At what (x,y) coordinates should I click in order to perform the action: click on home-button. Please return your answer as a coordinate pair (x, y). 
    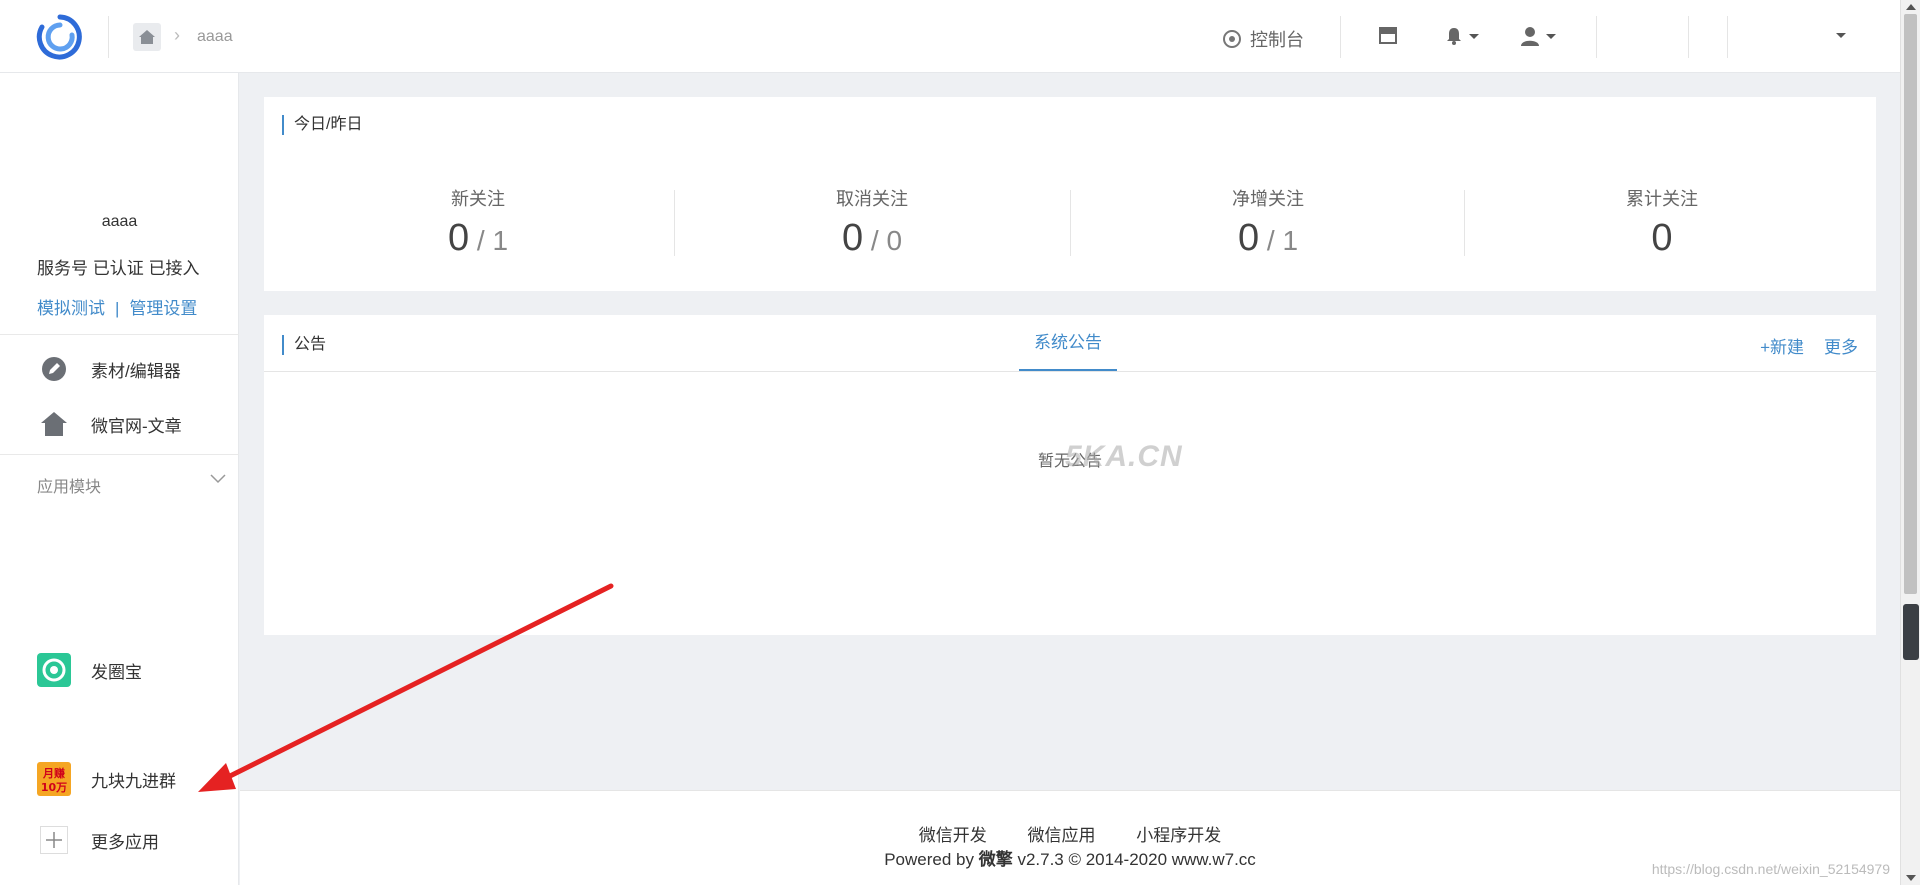
    Looking at the image, I should click on (147, 37).